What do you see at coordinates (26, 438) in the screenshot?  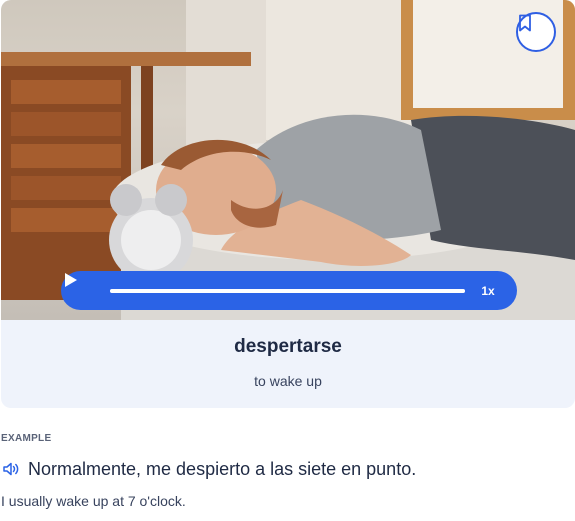 I see `example-label: EXAMPLE` at bounding box center [26, 438].